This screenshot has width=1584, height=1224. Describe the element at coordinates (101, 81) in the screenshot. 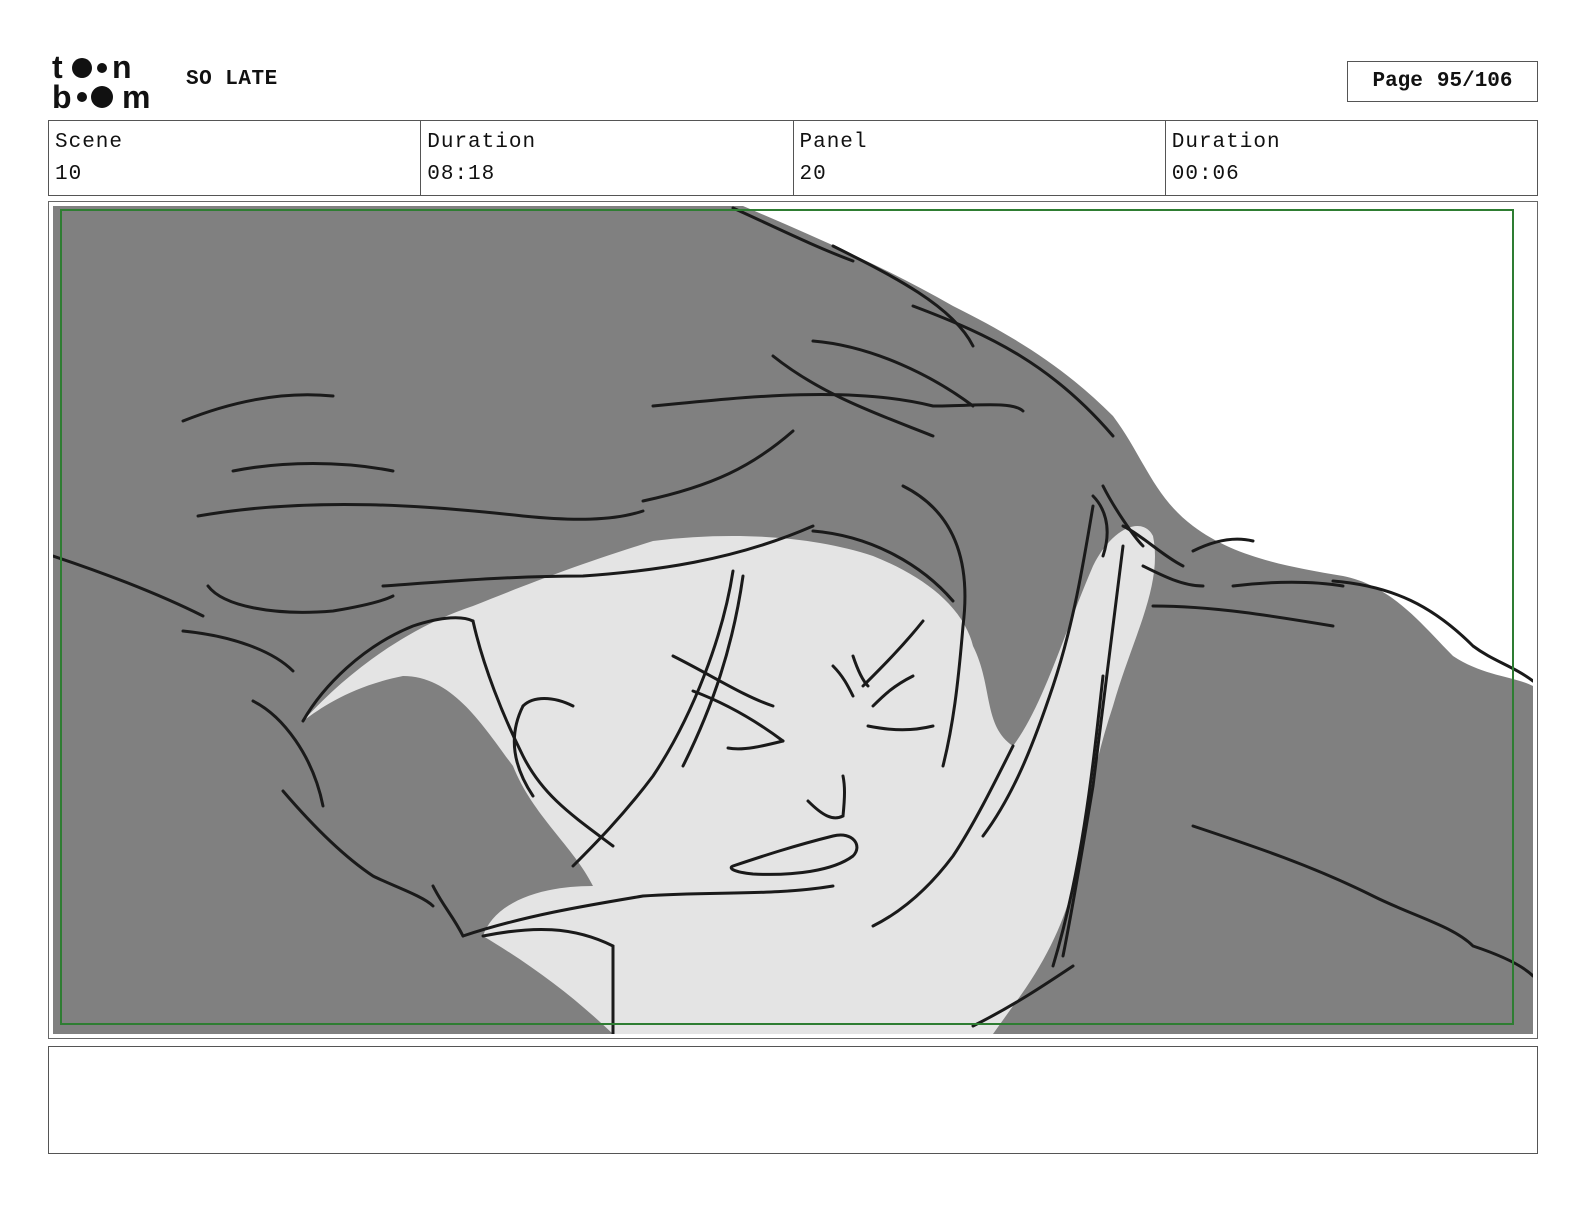

I see `toon-boom-logo: t n b m` at that location.